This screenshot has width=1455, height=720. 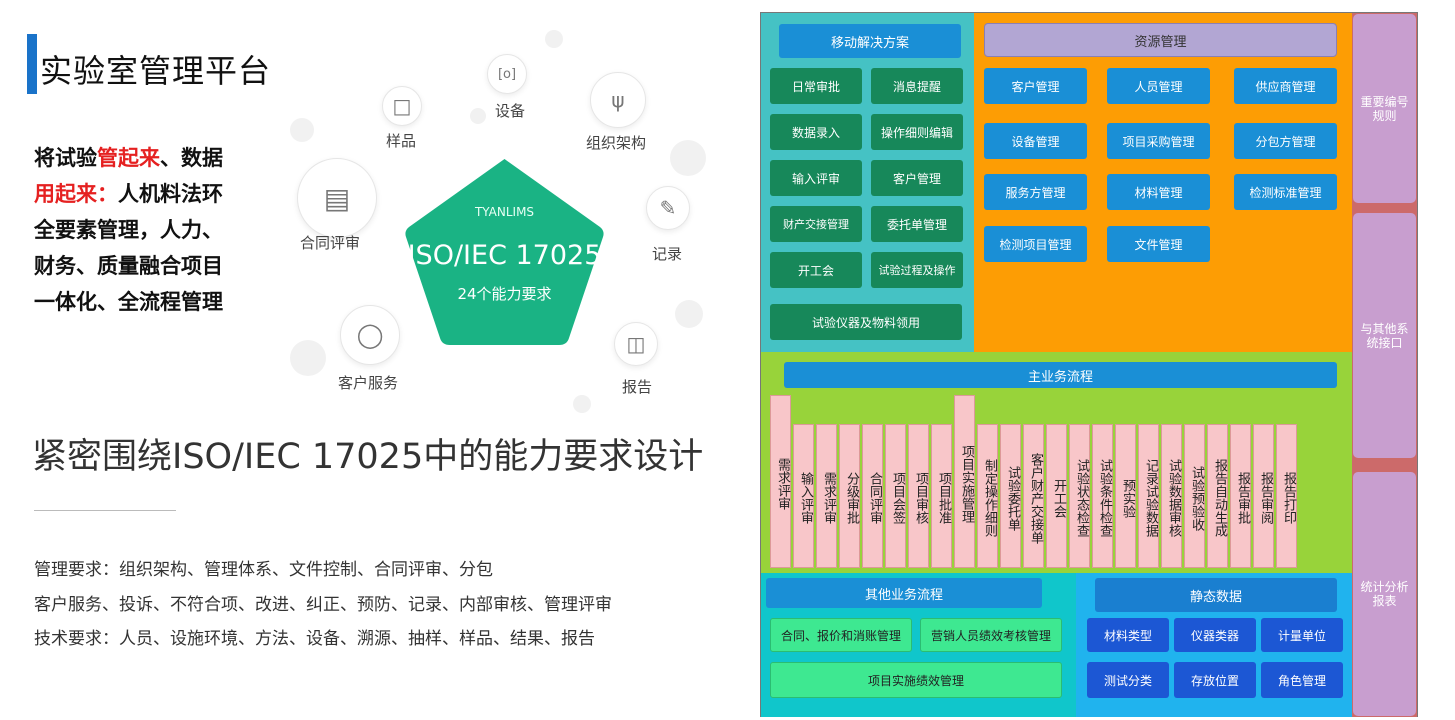 I want to click on report-icon: ◫, so click(x=636, y=344).